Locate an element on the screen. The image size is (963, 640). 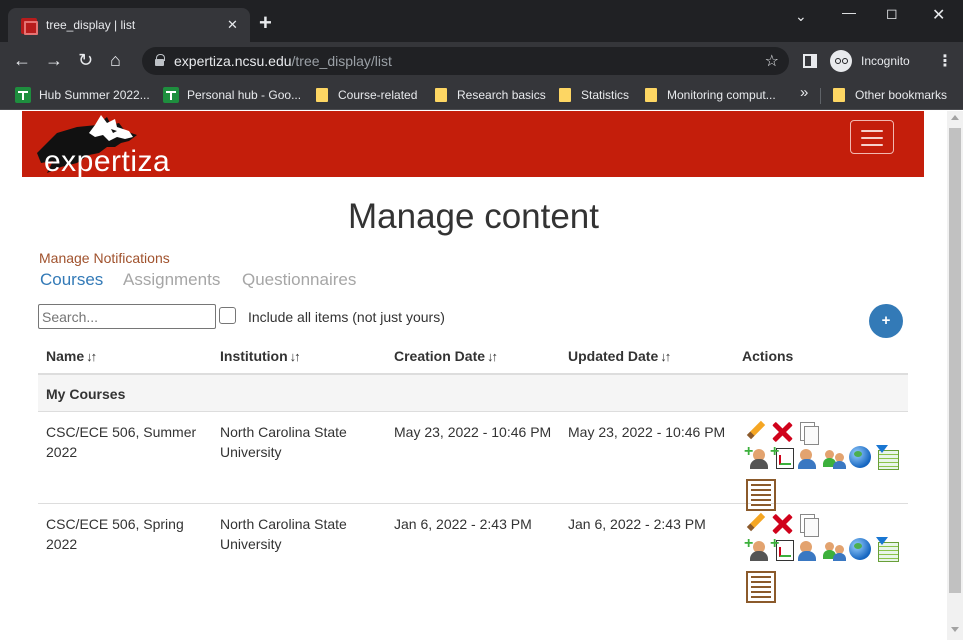
back-arrow-icon: ← is located at coordinates (22, 60).